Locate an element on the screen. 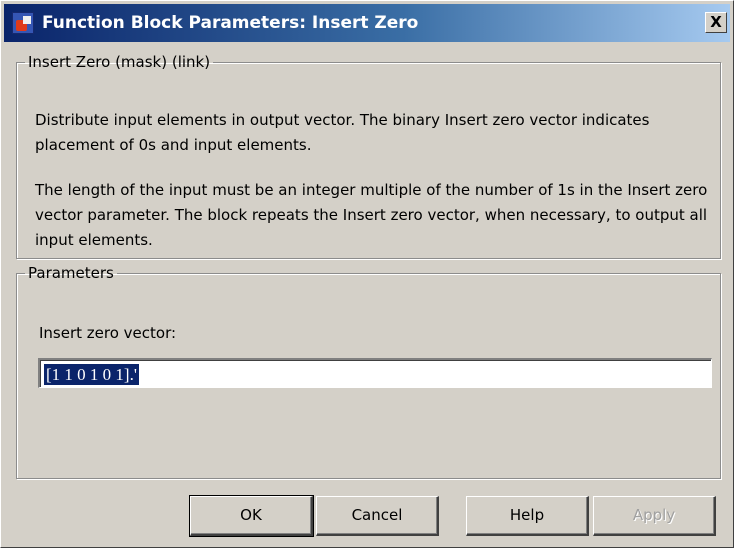  insert-zero-vector-input: [1 1 0 1 0 1].' is located at coordinates (375, 373).